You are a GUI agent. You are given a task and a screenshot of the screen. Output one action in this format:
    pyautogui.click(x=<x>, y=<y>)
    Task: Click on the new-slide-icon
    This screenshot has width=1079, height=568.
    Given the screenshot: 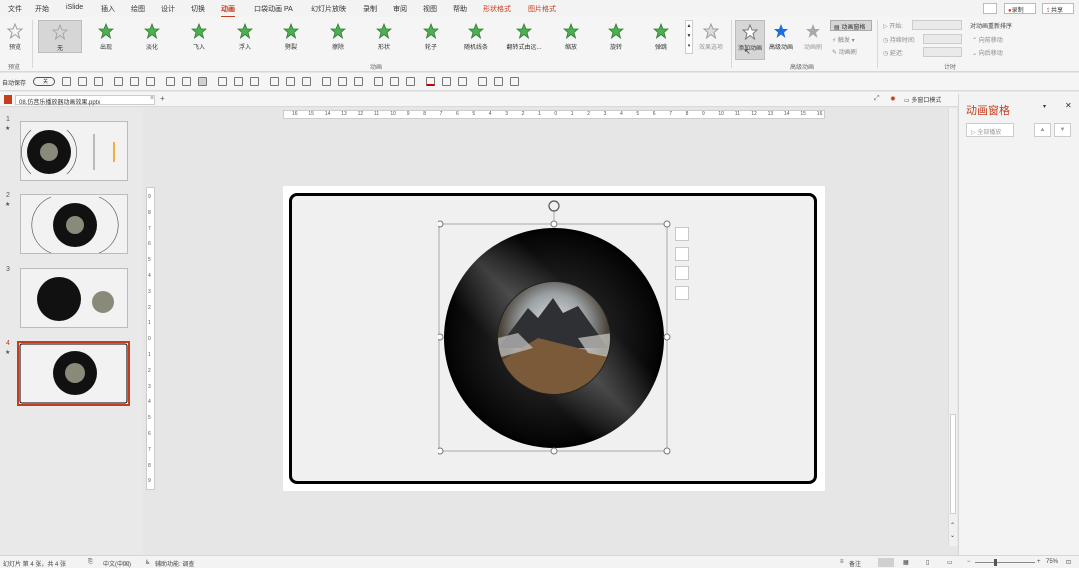 What is the action you would take?
    pyautogui.click(x=134, y=81)
    